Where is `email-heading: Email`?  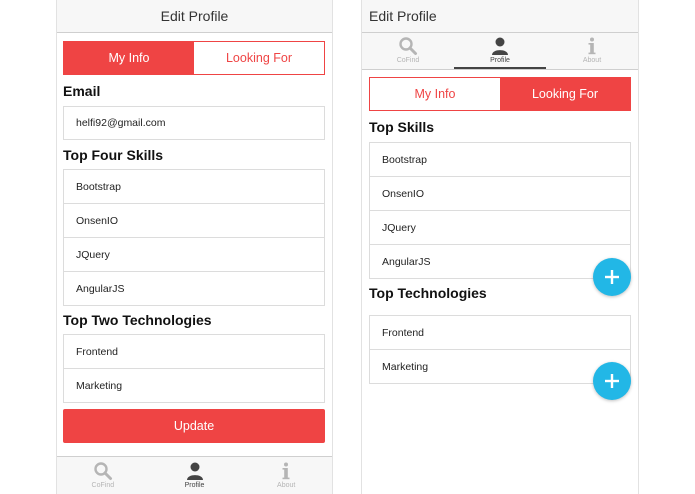
email-heading: Email is located at coordinates (82, 91).